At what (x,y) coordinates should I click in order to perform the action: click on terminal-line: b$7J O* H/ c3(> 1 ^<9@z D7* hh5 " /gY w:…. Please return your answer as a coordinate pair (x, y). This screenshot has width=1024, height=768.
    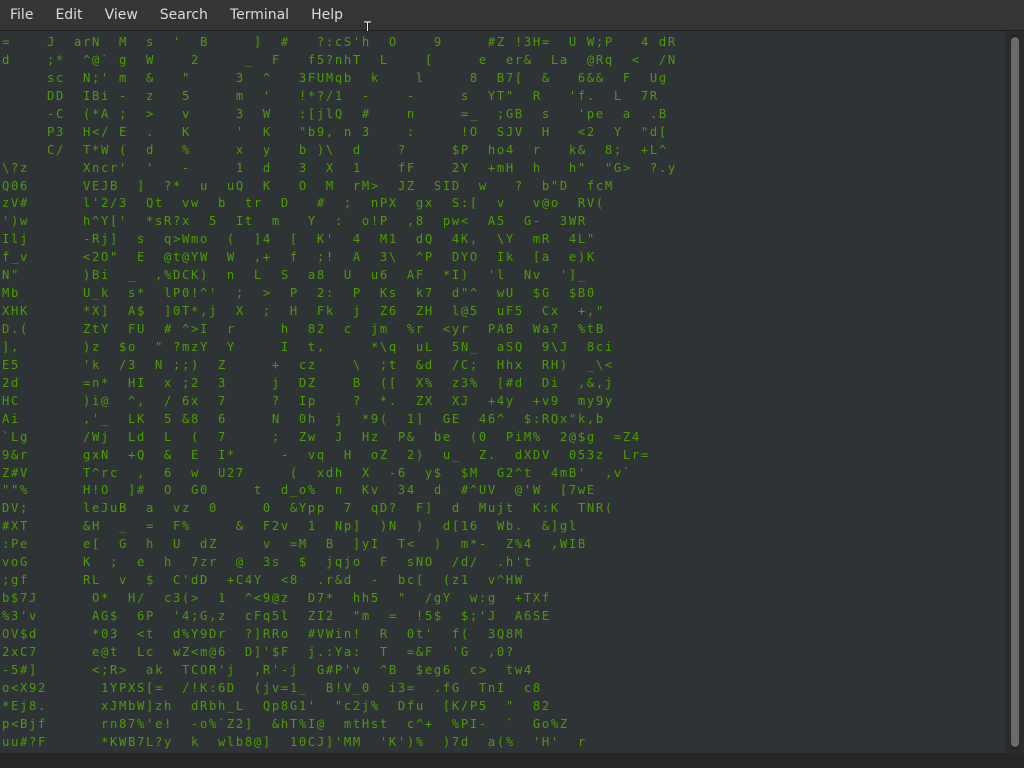
    Looking at the image, I should click on (276, 598).